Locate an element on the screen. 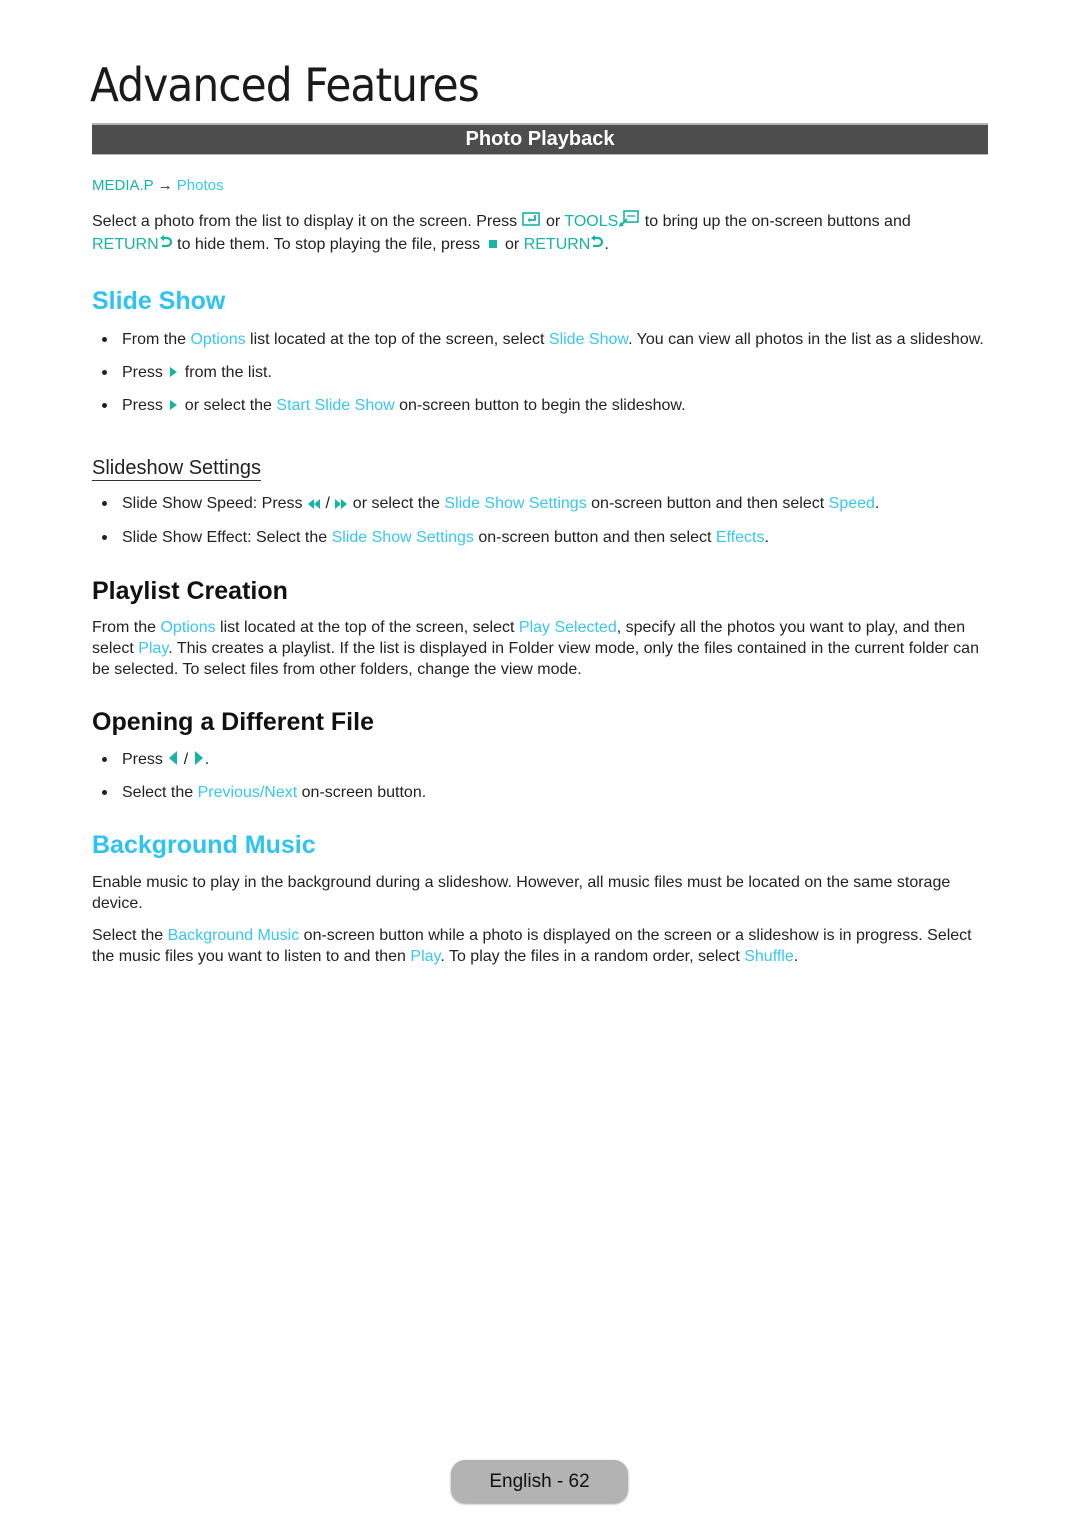  breadcrumb-root: MEDIA.P is located at coordinates (122, 185).